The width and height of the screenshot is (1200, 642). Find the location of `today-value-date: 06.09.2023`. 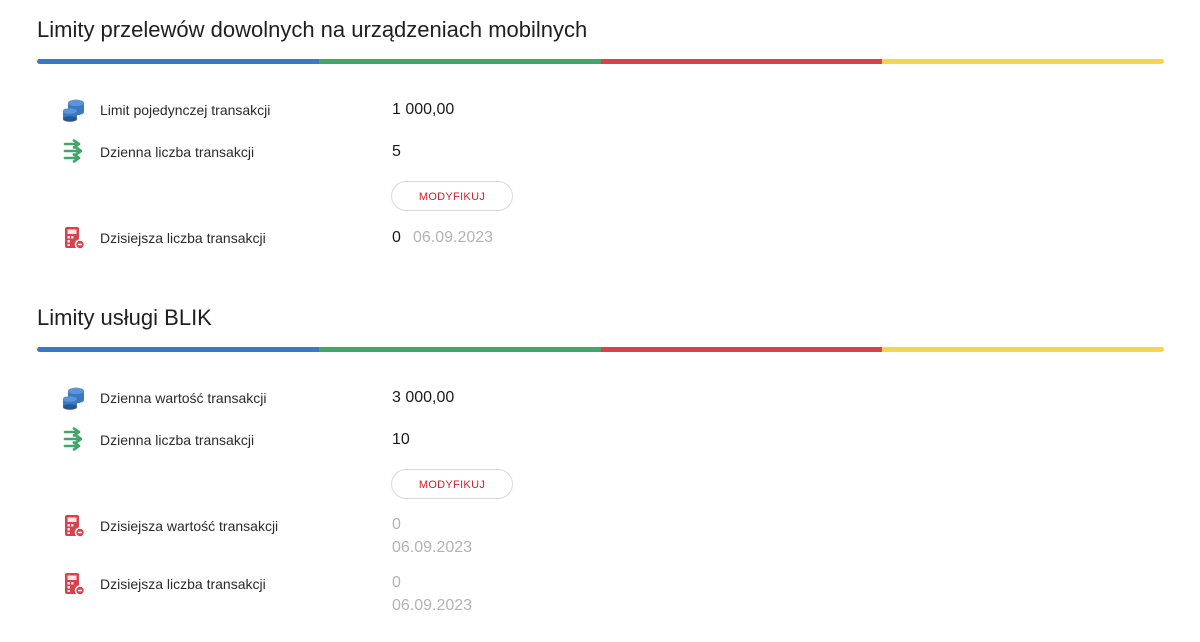

today-value-date: 06.09.2023 is located at coordinates (432, 547).